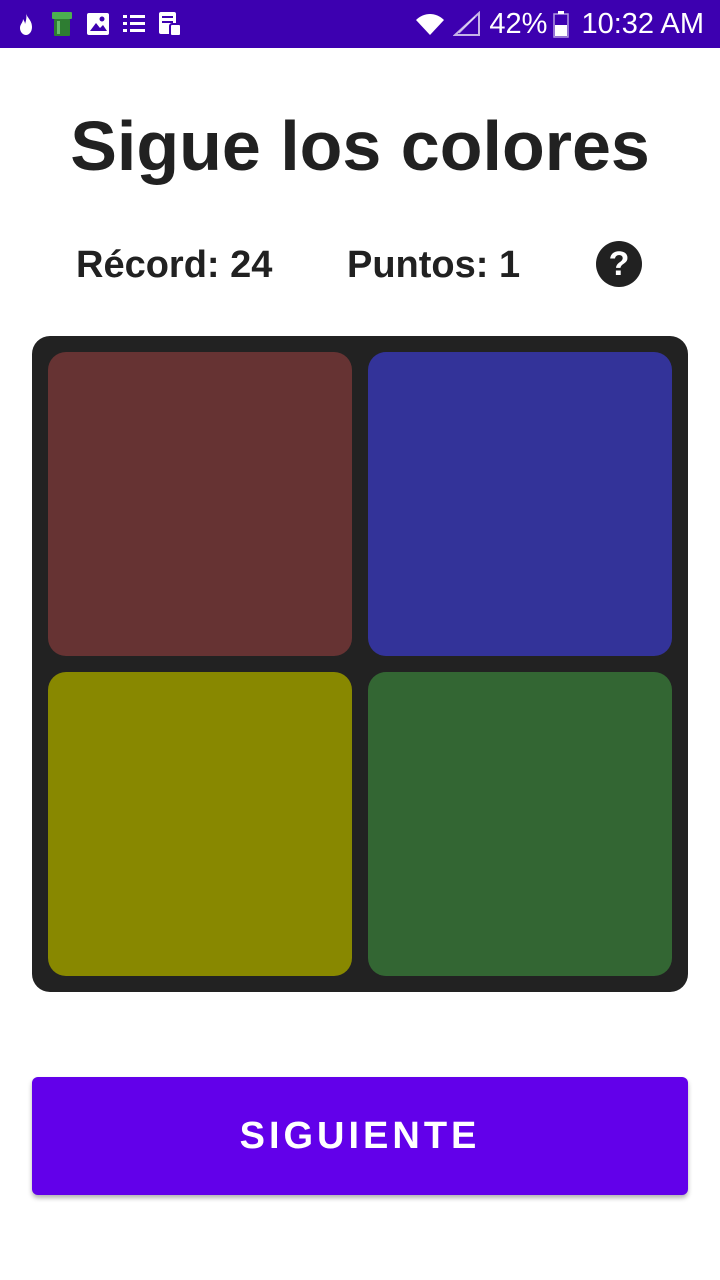 The width and height of the screenshot is (720, 1280). I want to click on system-status: 42% 10:32 AM, so click(559, 24).